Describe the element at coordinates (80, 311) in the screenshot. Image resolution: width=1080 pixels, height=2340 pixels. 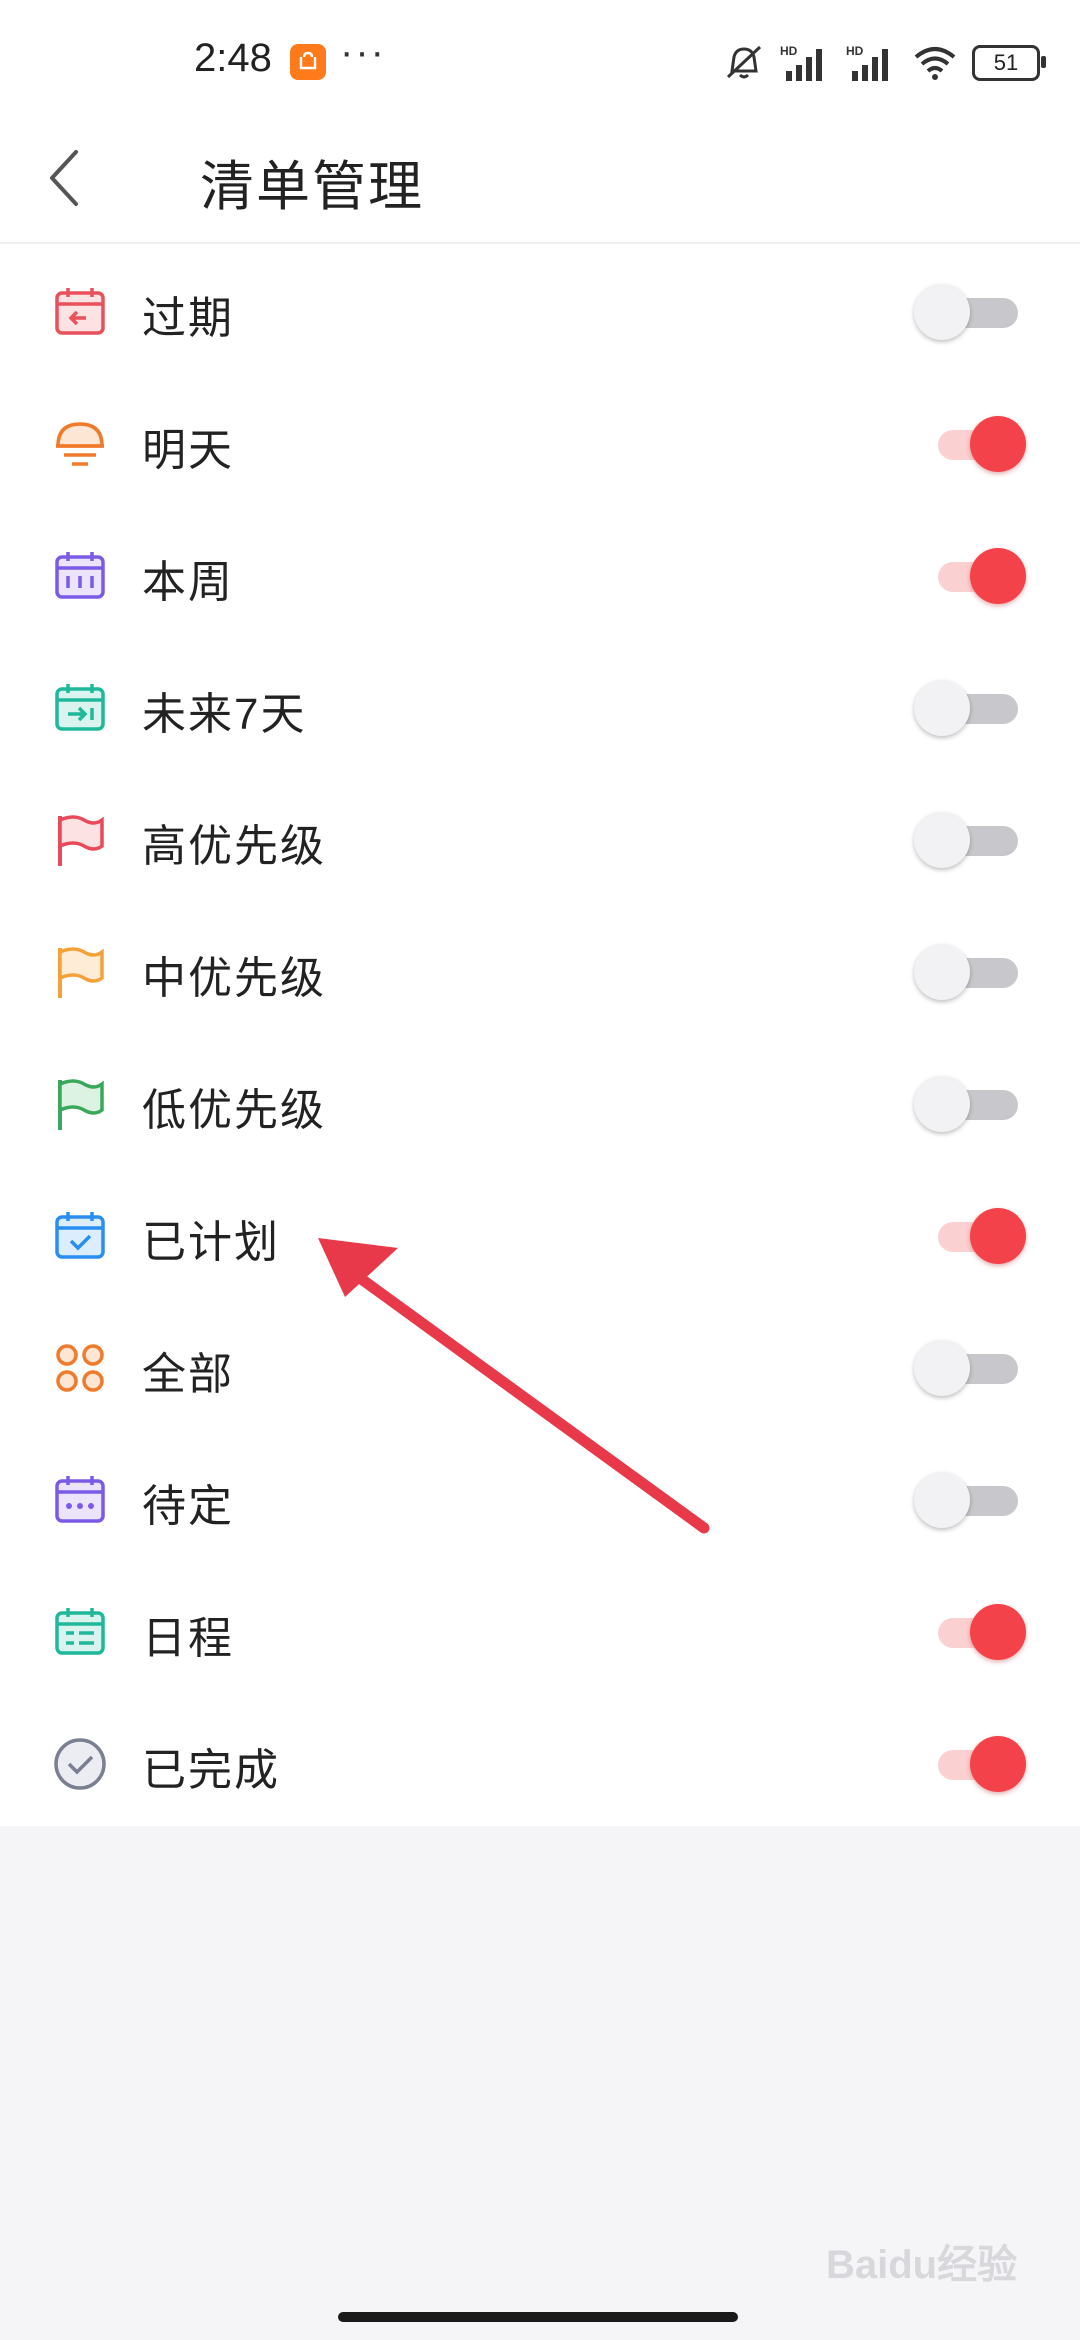
I see `calendar-back-icon` at that location.